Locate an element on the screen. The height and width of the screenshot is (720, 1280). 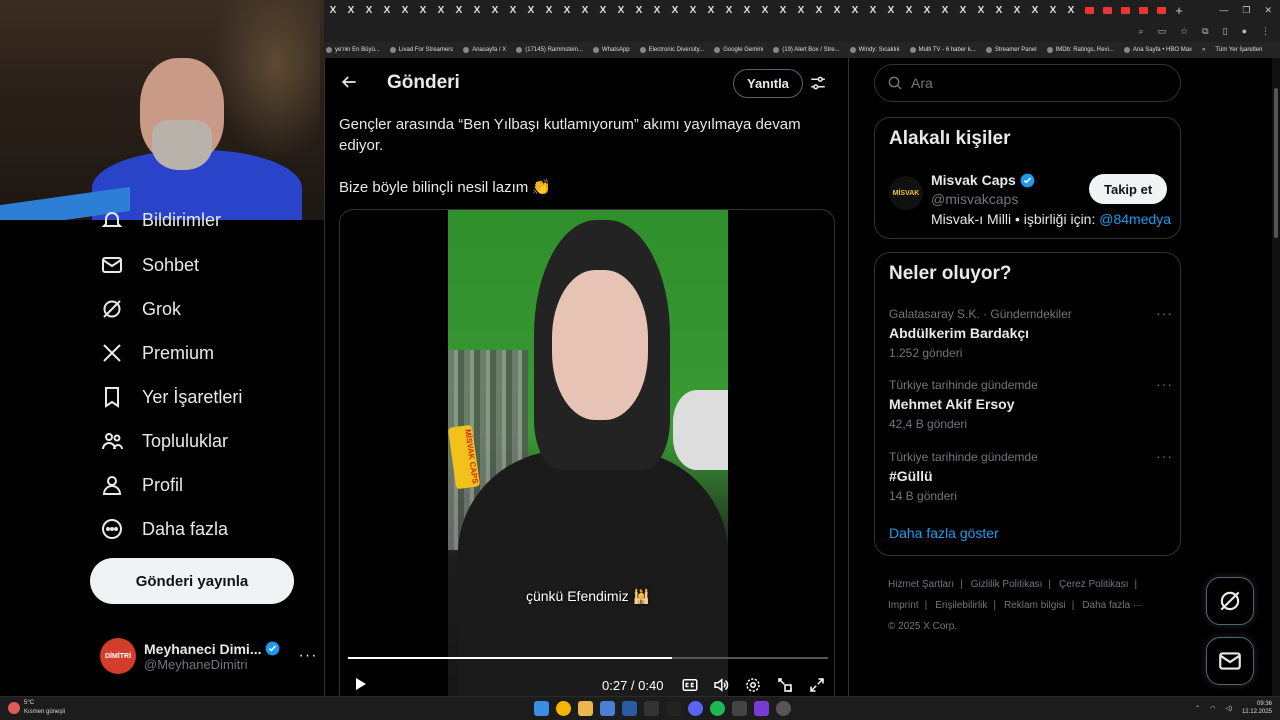
mail-app-icon is located at coordinates (607, 708).